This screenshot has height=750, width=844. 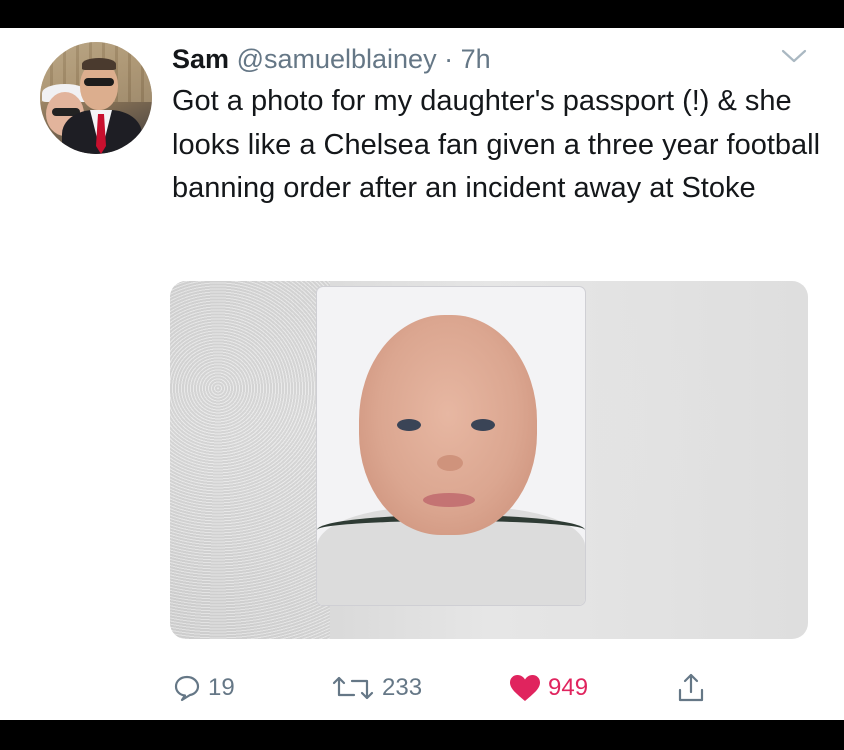 I want to click on display-name: Sam, so click(x=200, y=59).